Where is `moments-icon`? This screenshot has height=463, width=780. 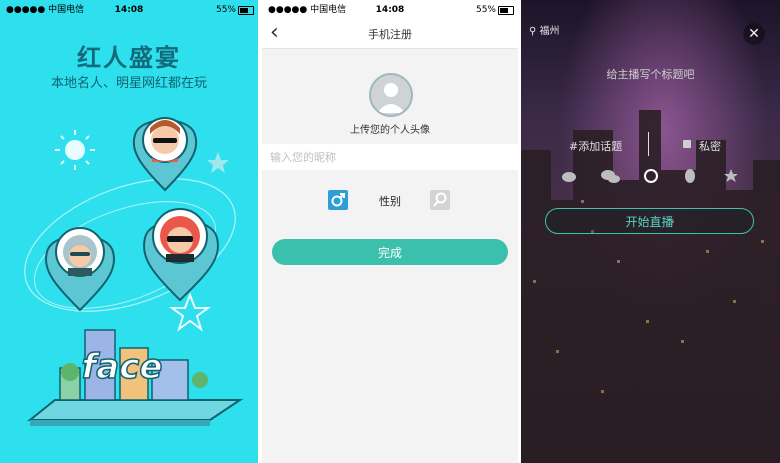
moments-icon is located at coordinates (651, 176).